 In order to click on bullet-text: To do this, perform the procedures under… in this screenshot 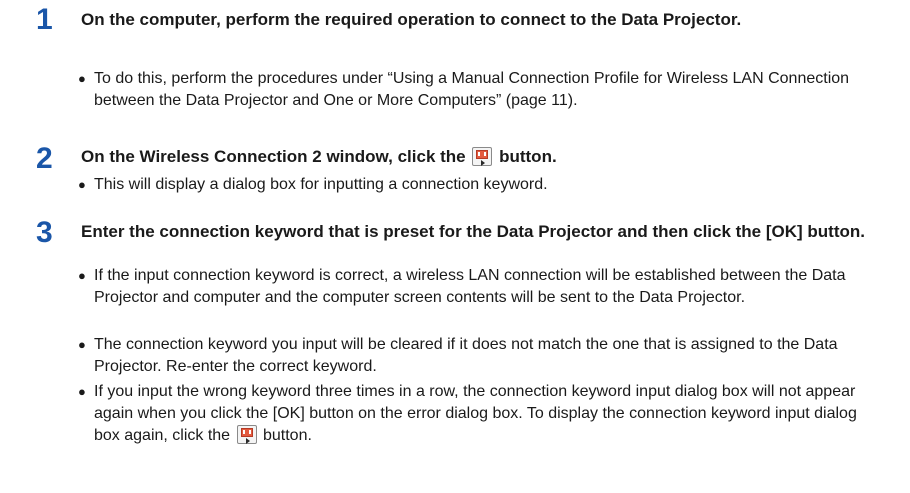, I will do `click(472, 89)`.